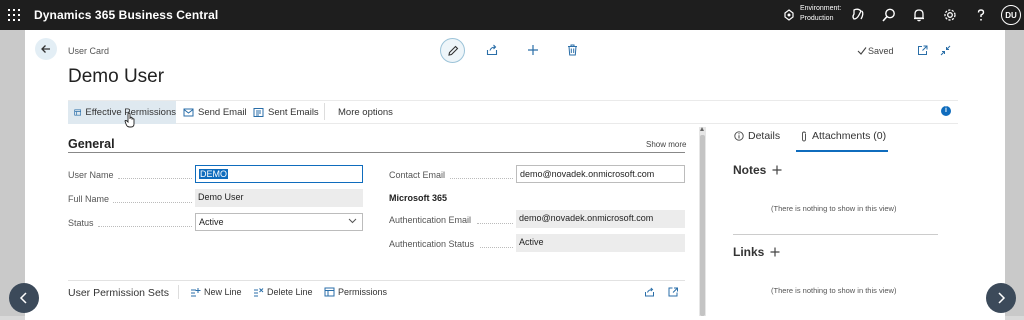 The width and height of the screenshot is (1024, 320). I want to click on hand-cursor-icon, so click(129, 120).